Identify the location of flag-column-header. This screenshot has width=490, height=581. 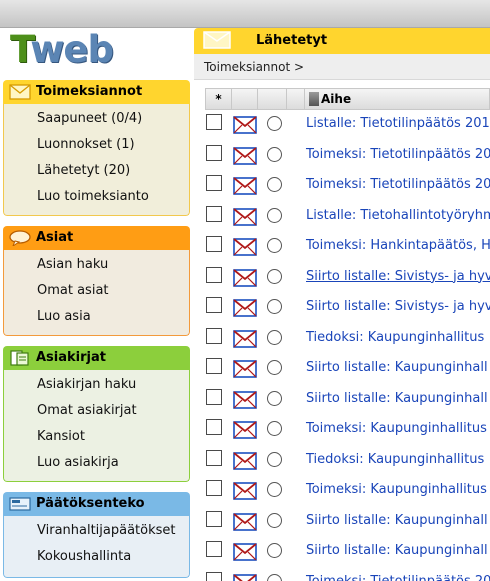
(296, 99).